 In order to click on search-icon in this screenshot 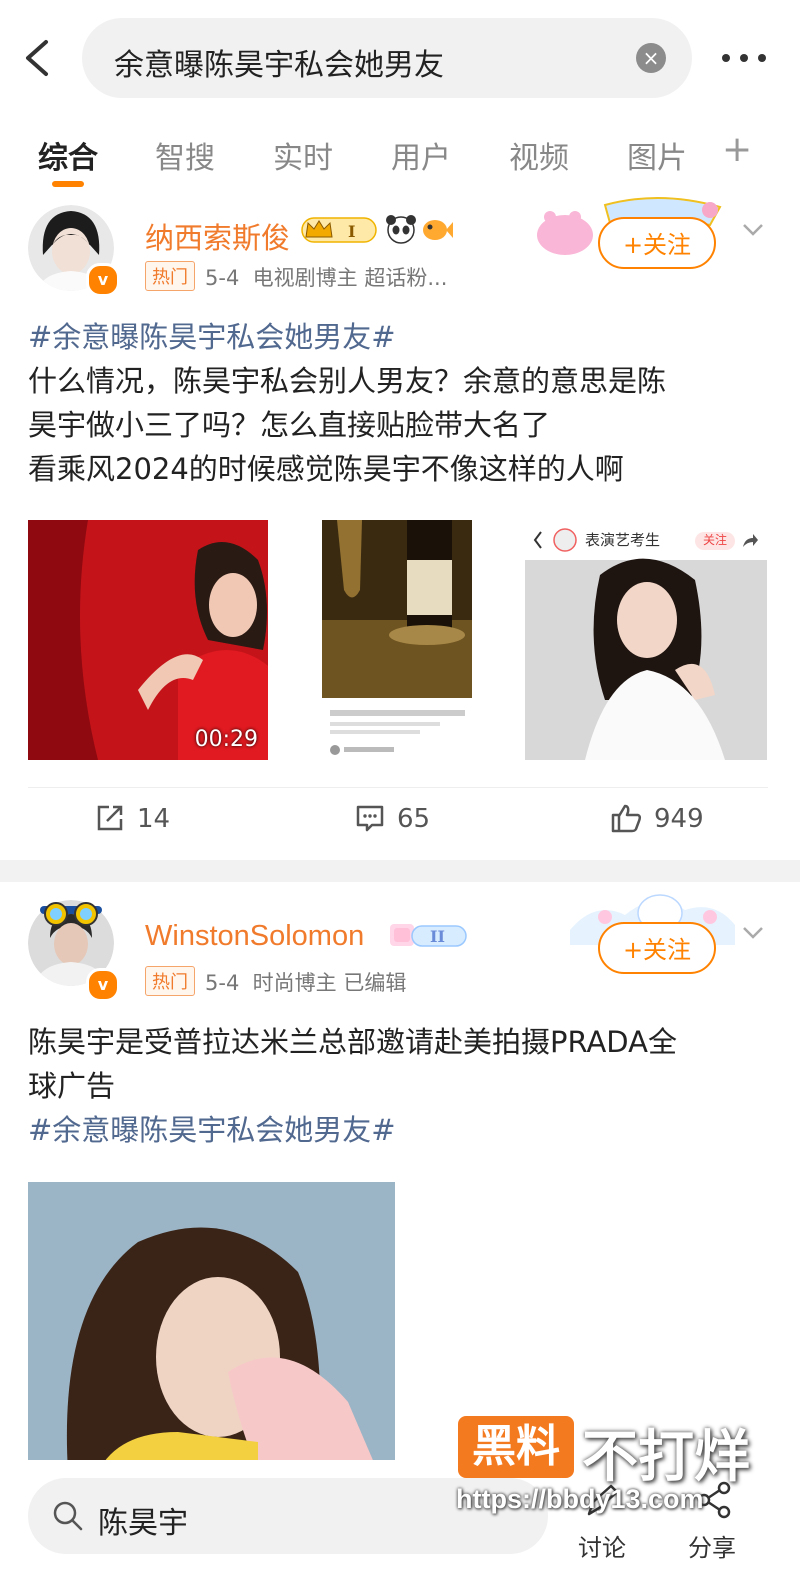, I will do `click(68, 1516)`.